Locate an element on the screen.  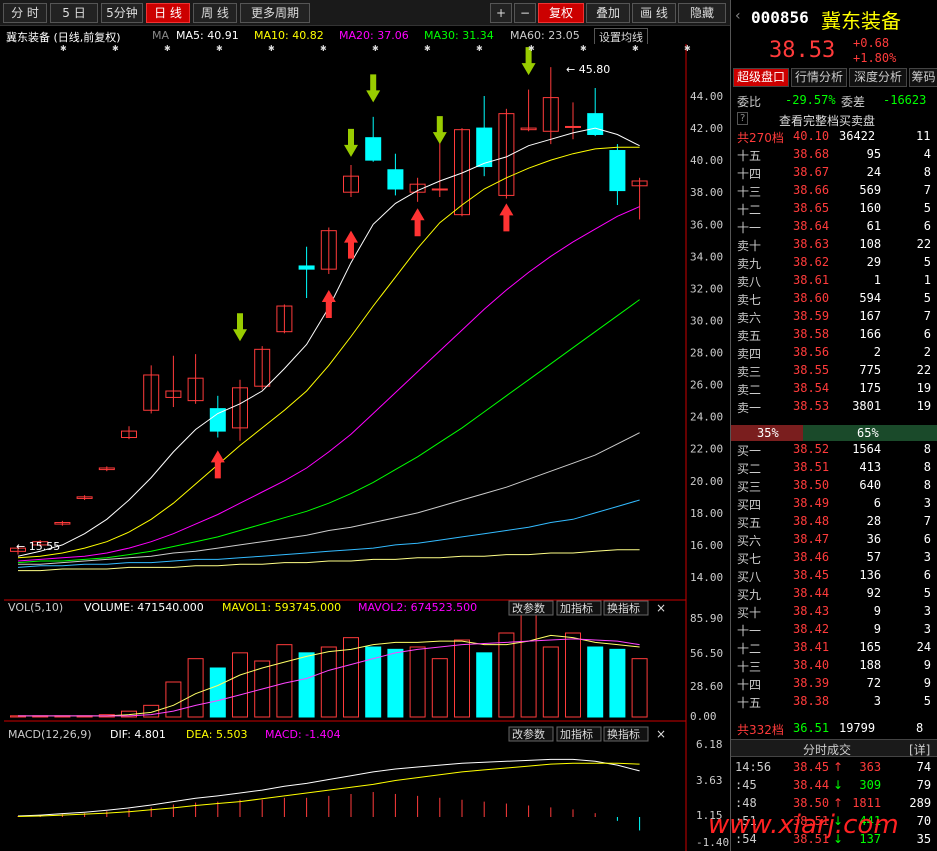
vol-value: VOLUME: 471540.000 is located at coordinates (144, 607).